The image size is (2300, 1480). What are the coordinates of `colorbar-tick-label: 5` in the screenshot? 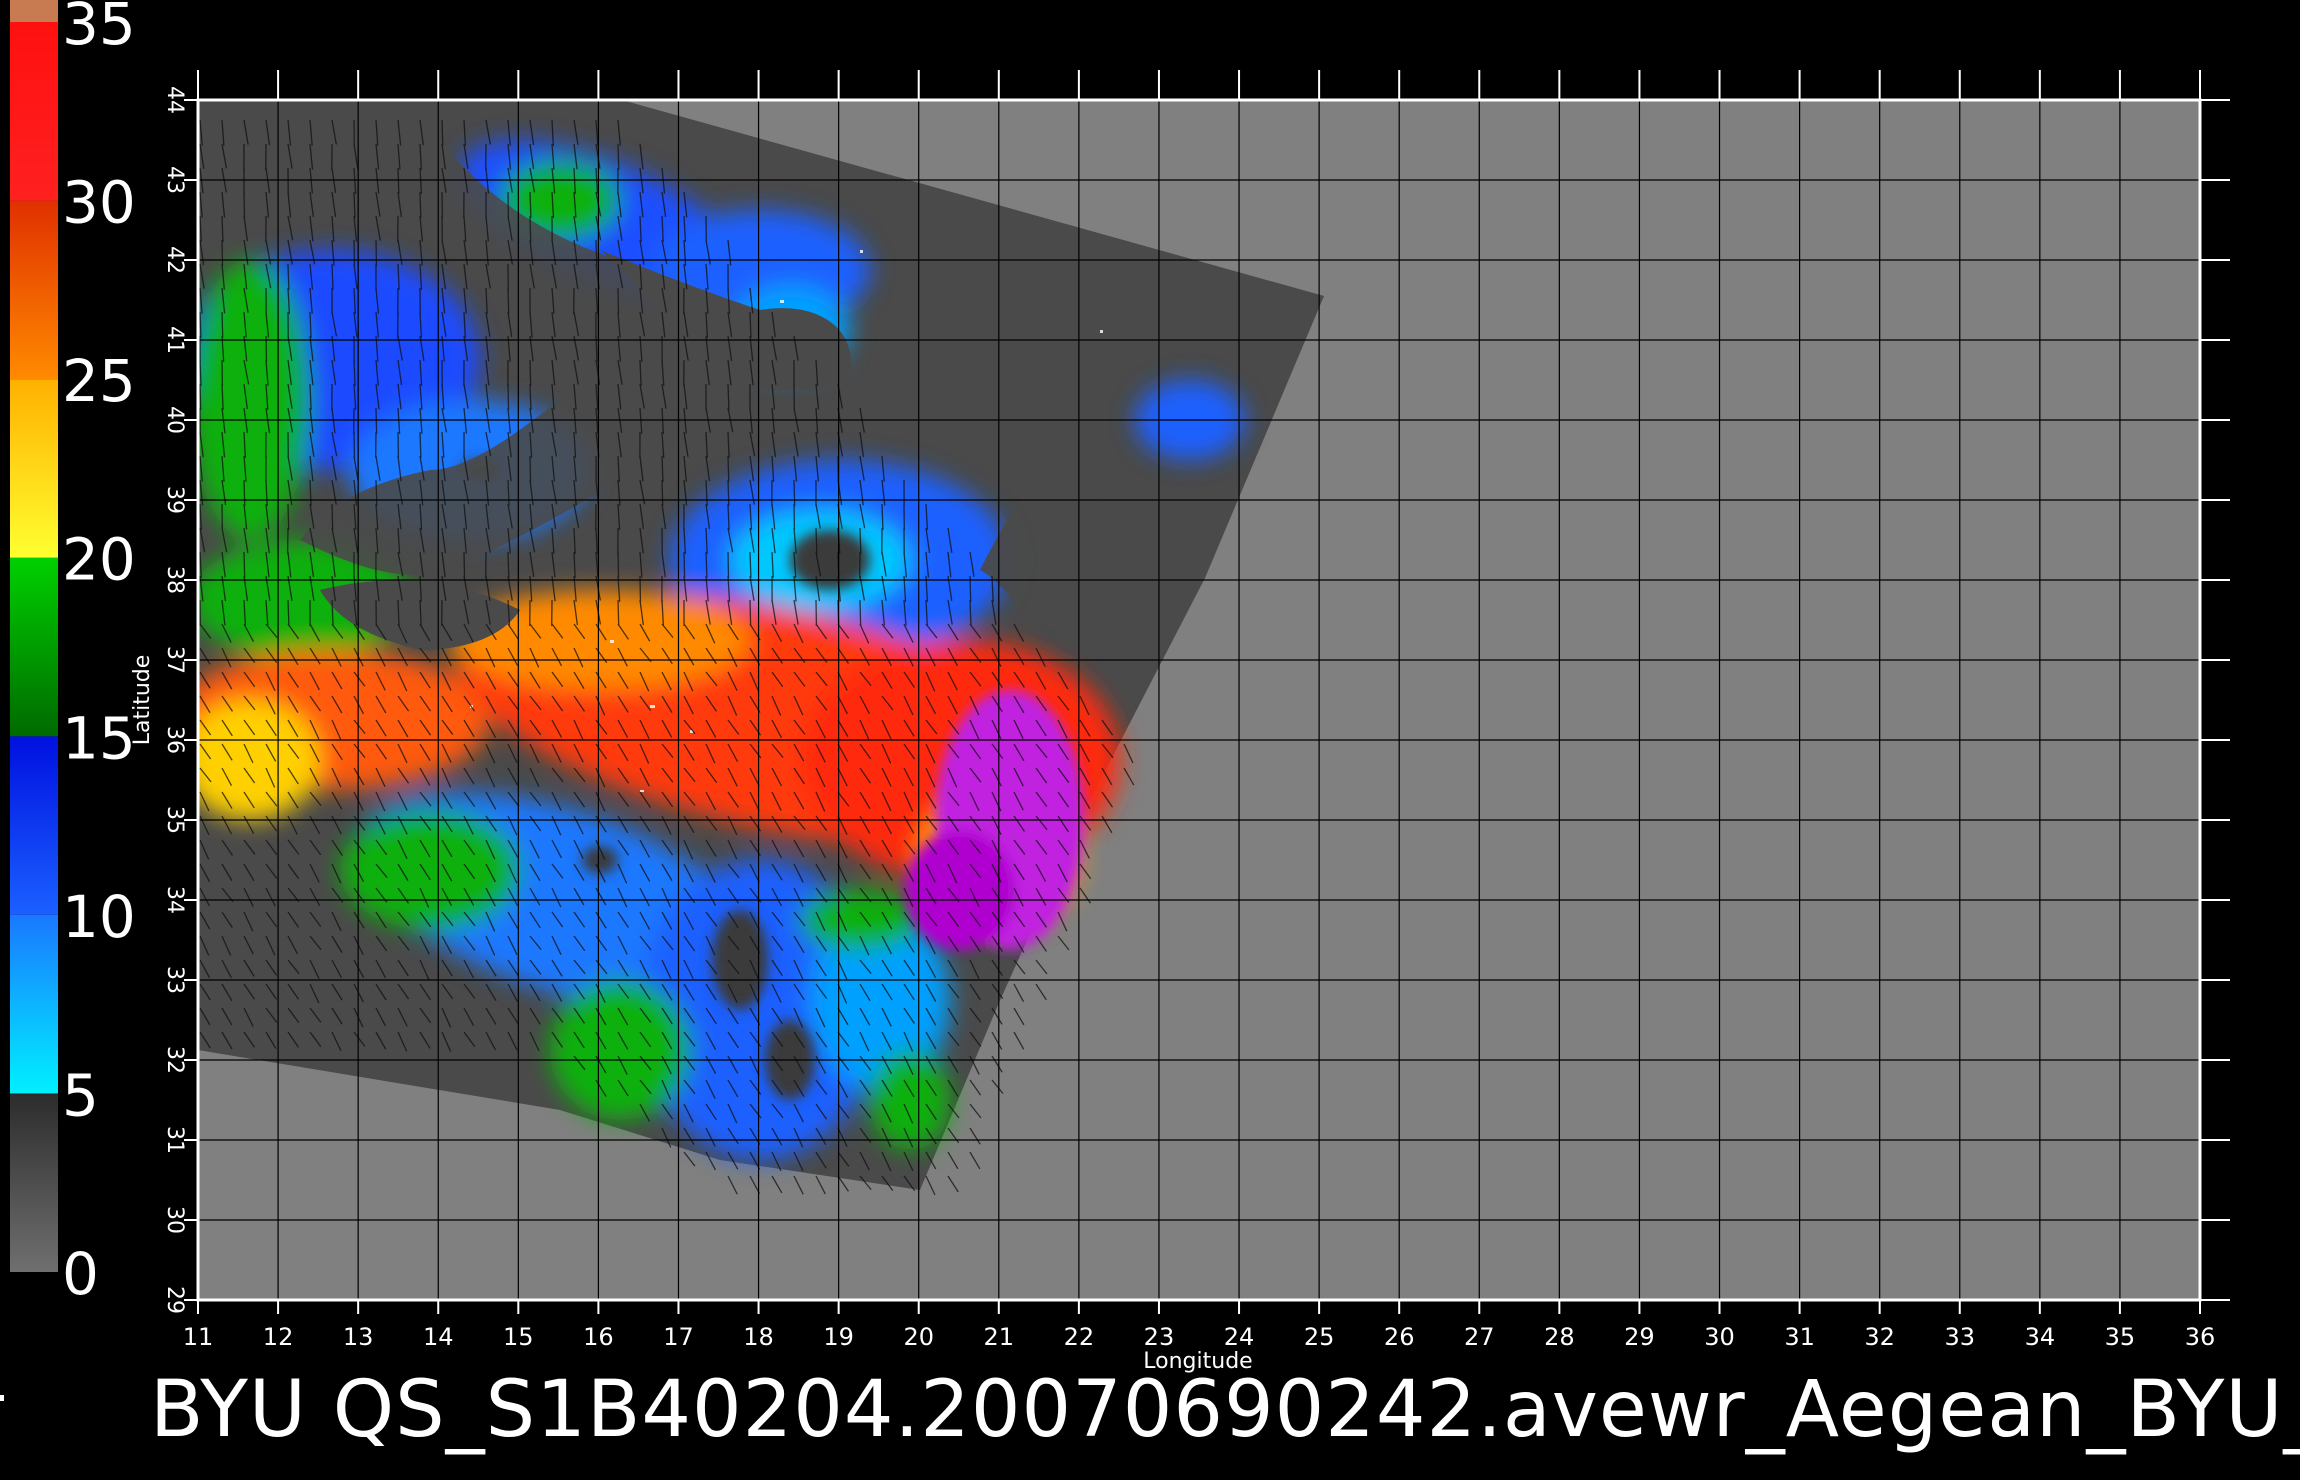 It's located at (80, 1095).